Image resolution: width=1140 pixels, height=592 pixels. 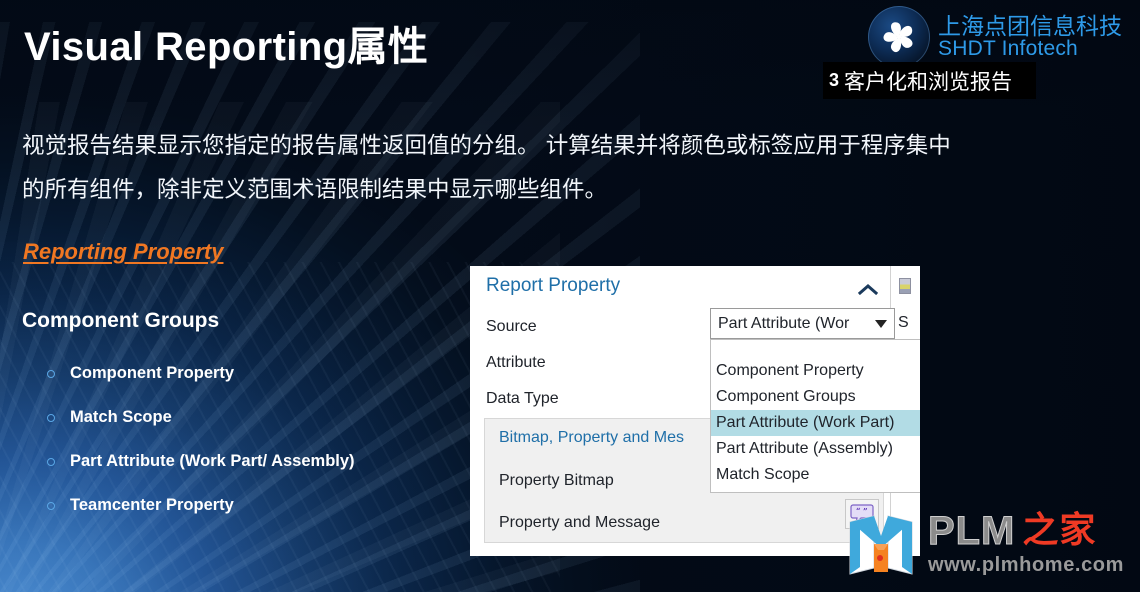 What do you see at coordinates (226, 47) in the screenshot?
I see `page-title: Visual Reporting属性` at bounding box center [226, 47].